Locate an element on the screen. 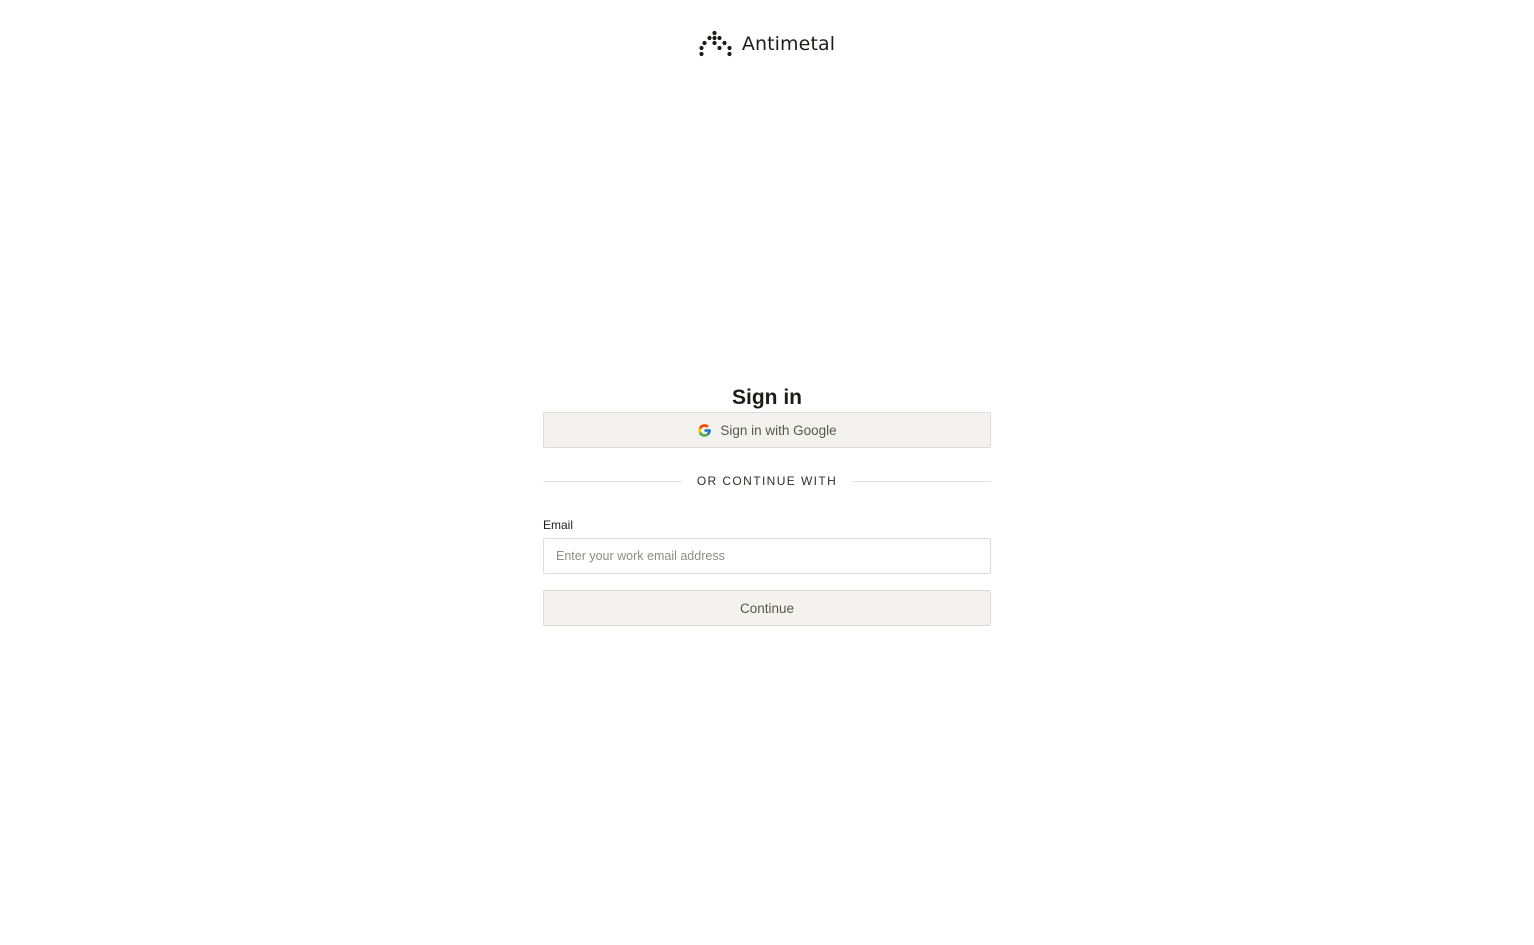 The width and height of the screenshot is (1534, 945). continue-button-label: Continue is located at coordinates (767, 608).